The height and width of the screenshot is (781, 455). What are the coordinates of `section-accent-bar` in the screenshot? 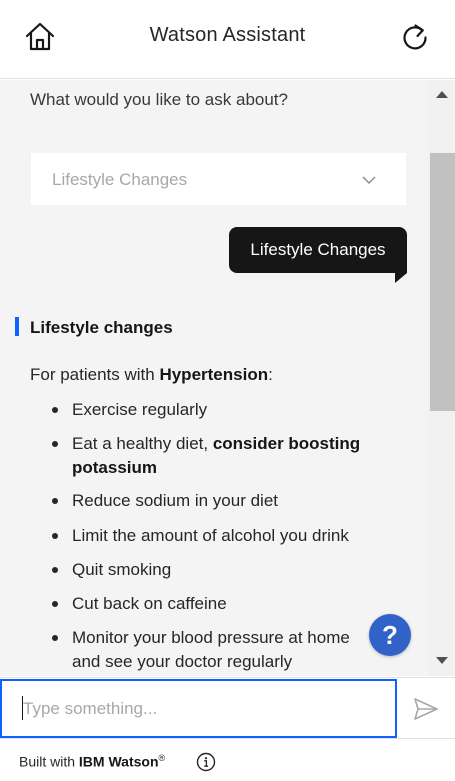 It's located at (17, 326).